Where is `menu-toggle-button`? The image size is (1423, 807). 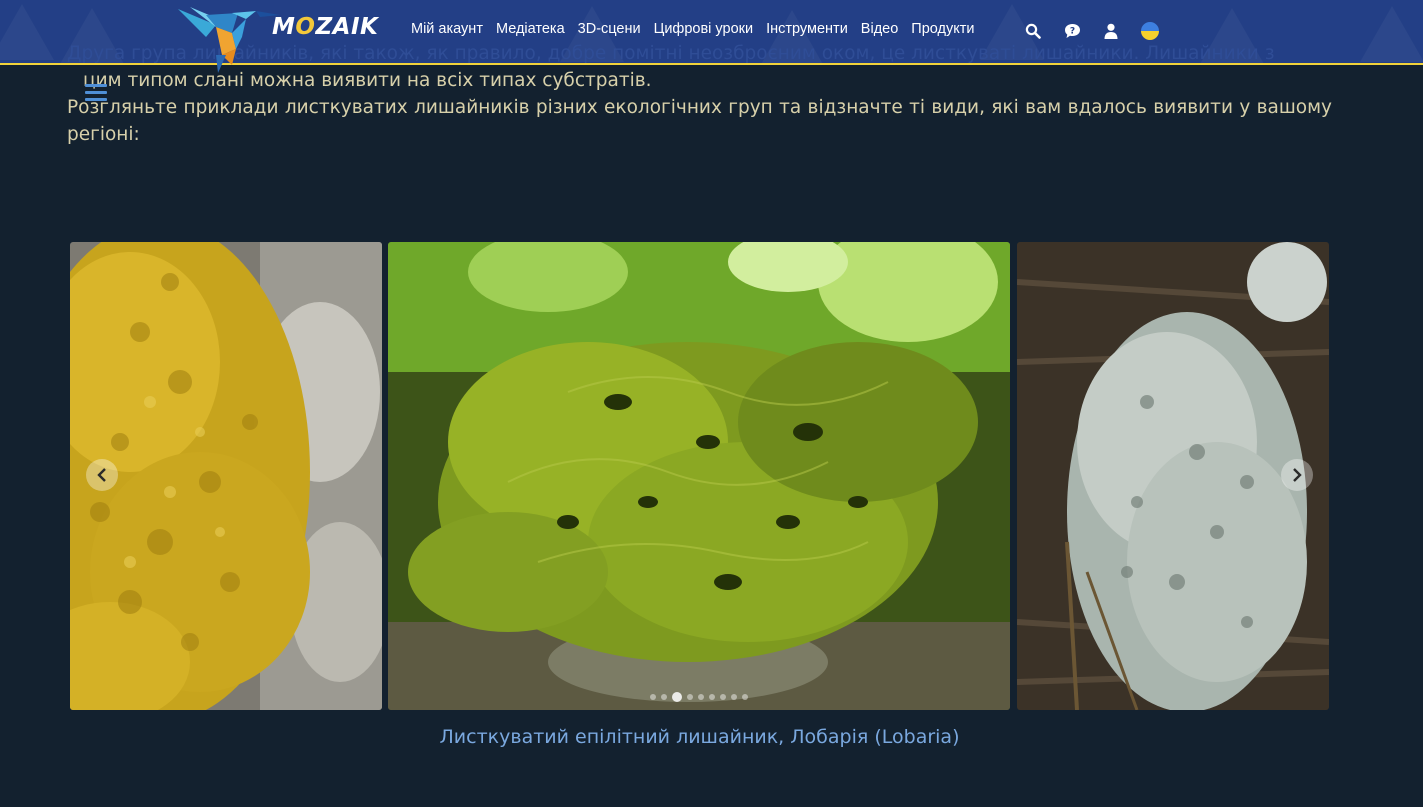 menu-toggle-button is located at coordinates (96, 94).